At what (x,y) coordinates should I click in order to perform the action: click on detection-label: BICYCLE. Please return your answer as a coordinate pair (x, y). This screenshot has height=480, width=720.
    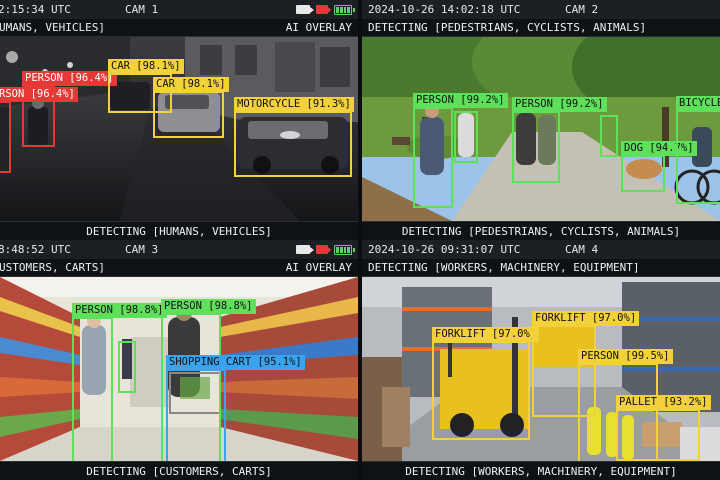
    Looking at the image, I should click on (698, 103).